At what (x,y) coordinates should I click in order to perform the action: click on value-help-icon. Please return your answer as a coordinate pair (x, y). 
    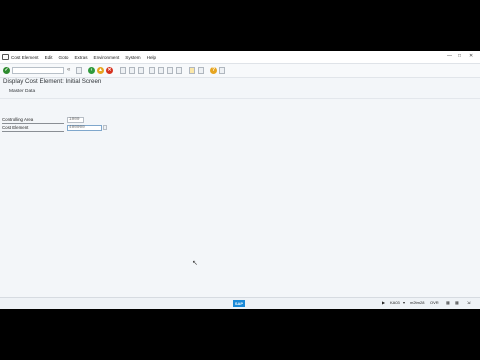
    Looking at the image, I should click on (105, 127).